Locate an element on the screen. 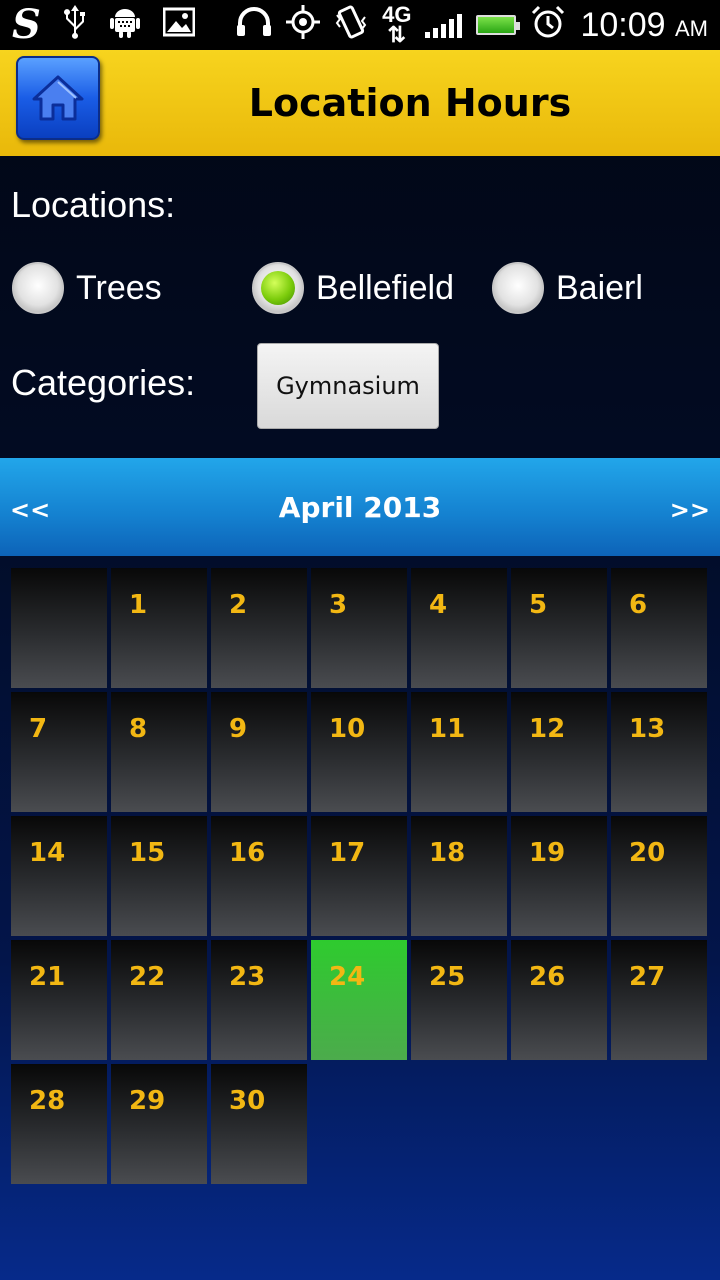 The height and width of the screenshot is (1280, 720). image-icon is located at coordinates (179, 25).